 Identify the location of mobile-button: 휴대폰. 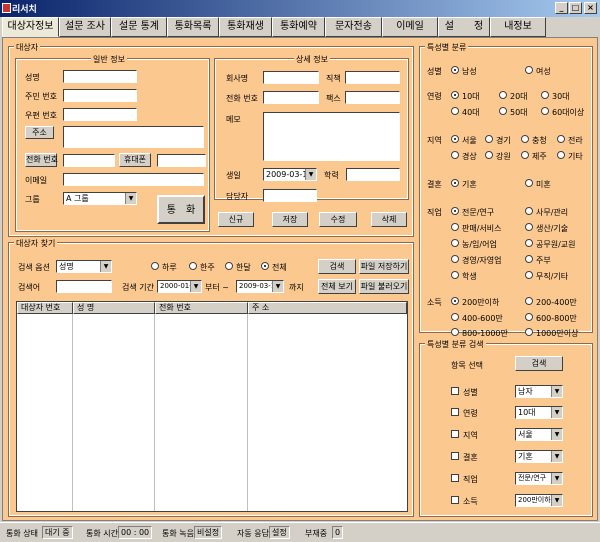
(135, 160).